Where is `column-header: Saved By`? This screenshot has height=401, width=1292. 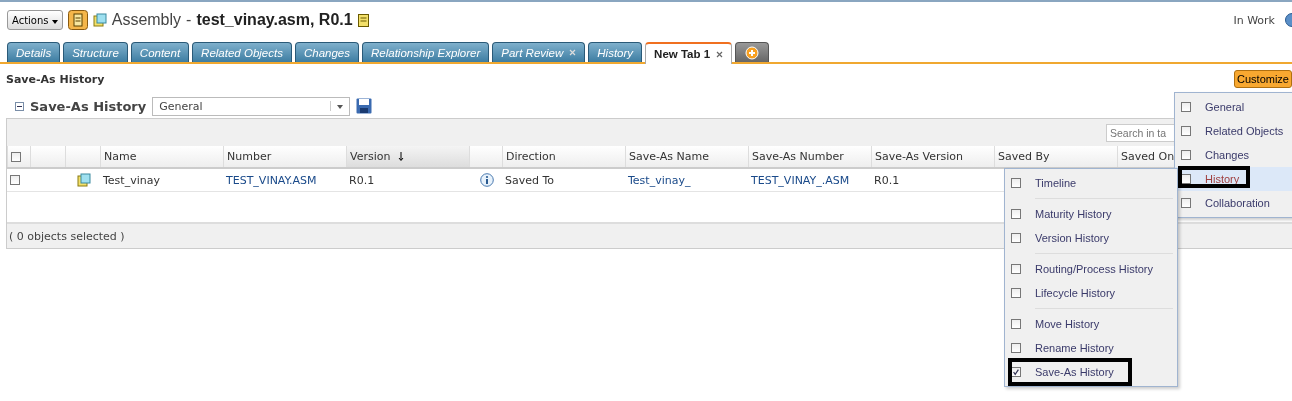
column-header: Saved By is located at coordinates (1024, 156).